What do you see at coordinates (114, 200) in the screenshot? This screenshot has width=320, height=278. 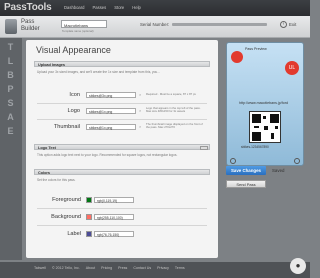 I see `foreground-color-field: rgb(0,119,19)` at bounding box center [114, 200].